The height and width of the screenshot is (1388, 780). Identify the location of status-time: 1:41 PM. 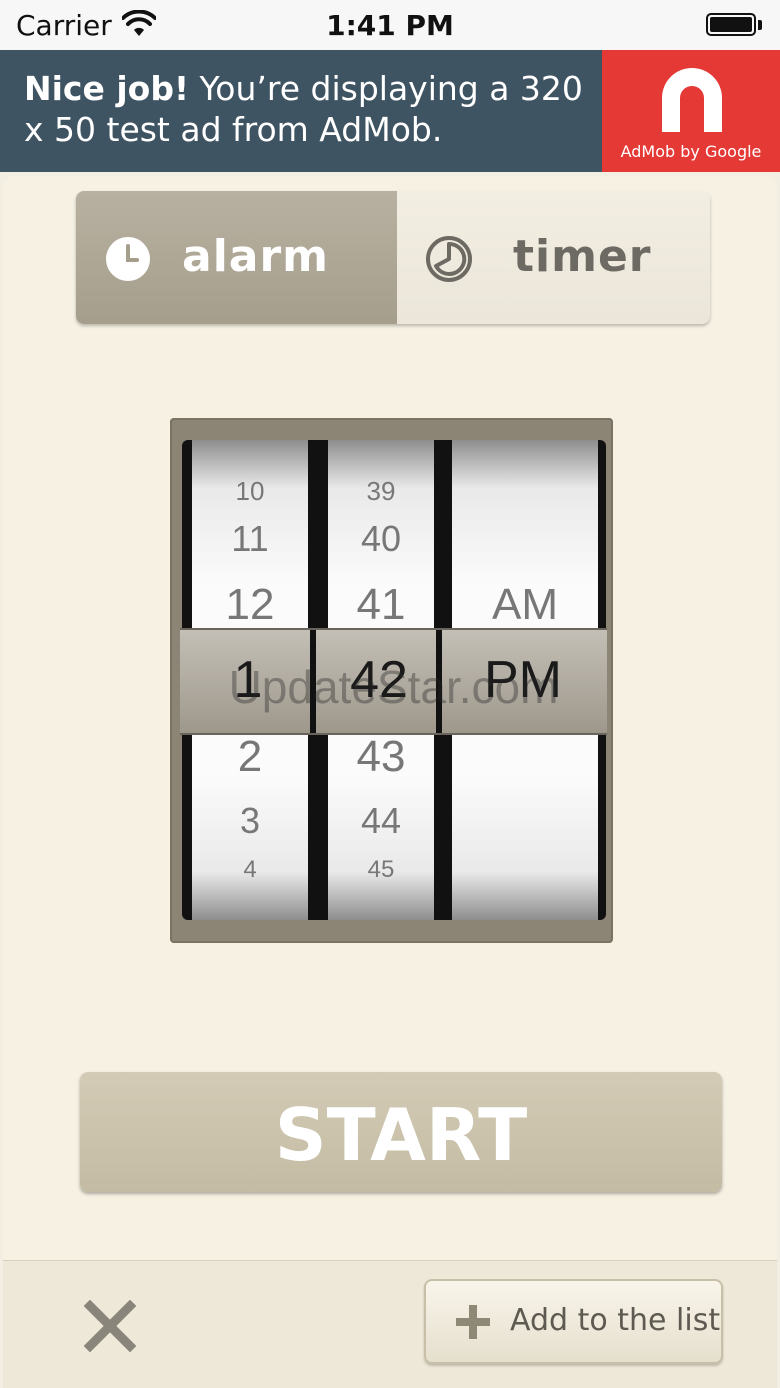
(390, 25).